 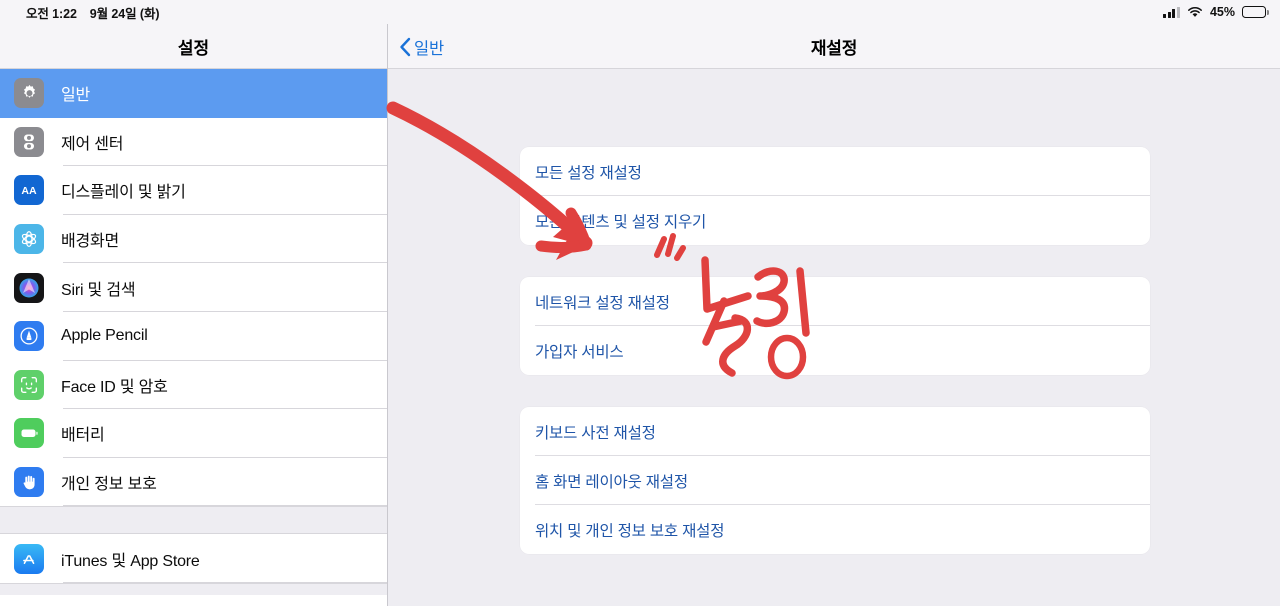 What do you see at coordinates (98, 290) in the screenshot?
I see `sidebar-item-label: Siri 및 검색` at bounding box center [98, 290].